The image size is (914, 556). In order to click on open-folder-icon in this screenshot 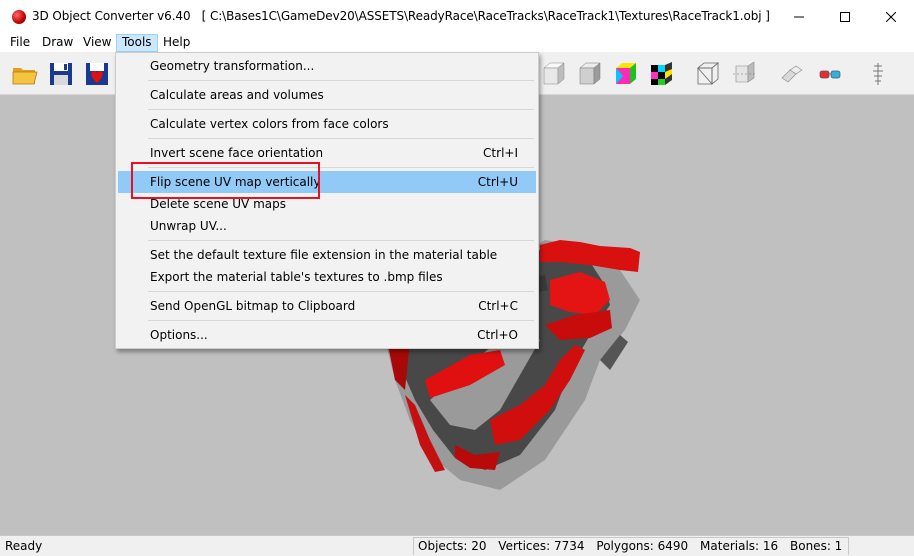, I will do `click(25, 74)`.